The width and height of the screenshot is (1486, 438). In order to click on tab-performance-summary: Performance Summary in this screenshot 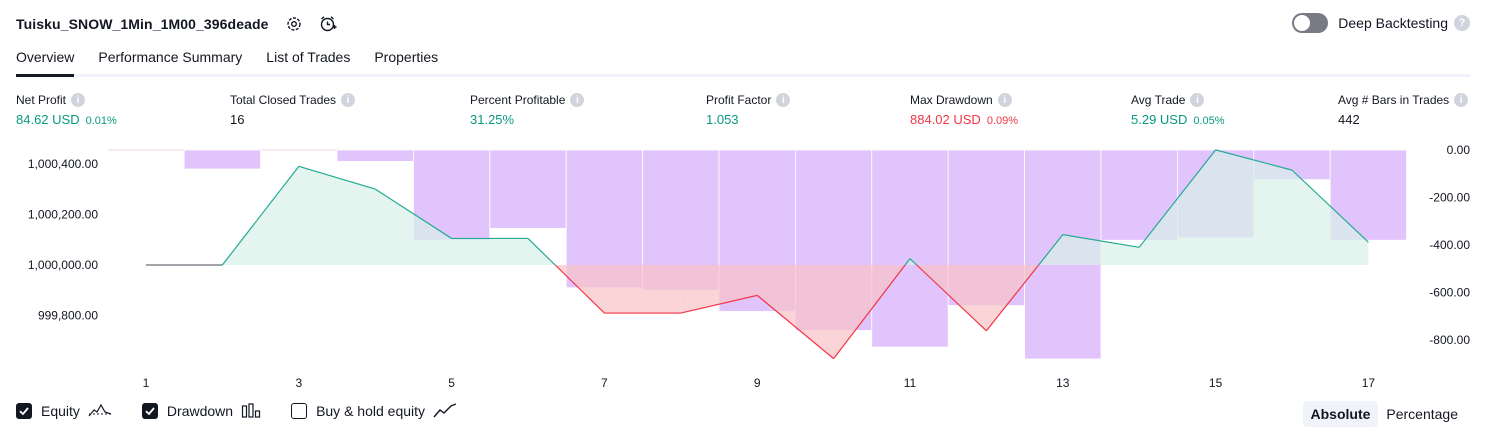, I will do `click(170, 59)`.